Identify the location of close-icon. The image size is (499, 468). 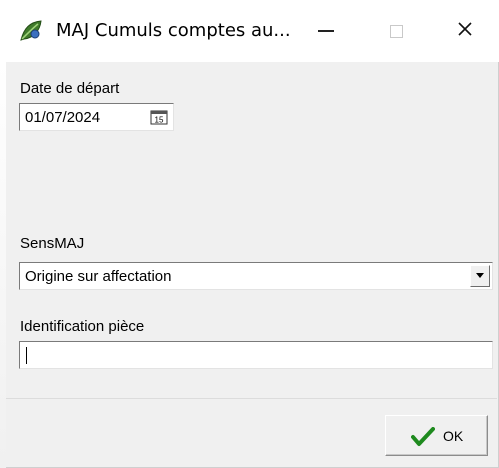
(465, 31).